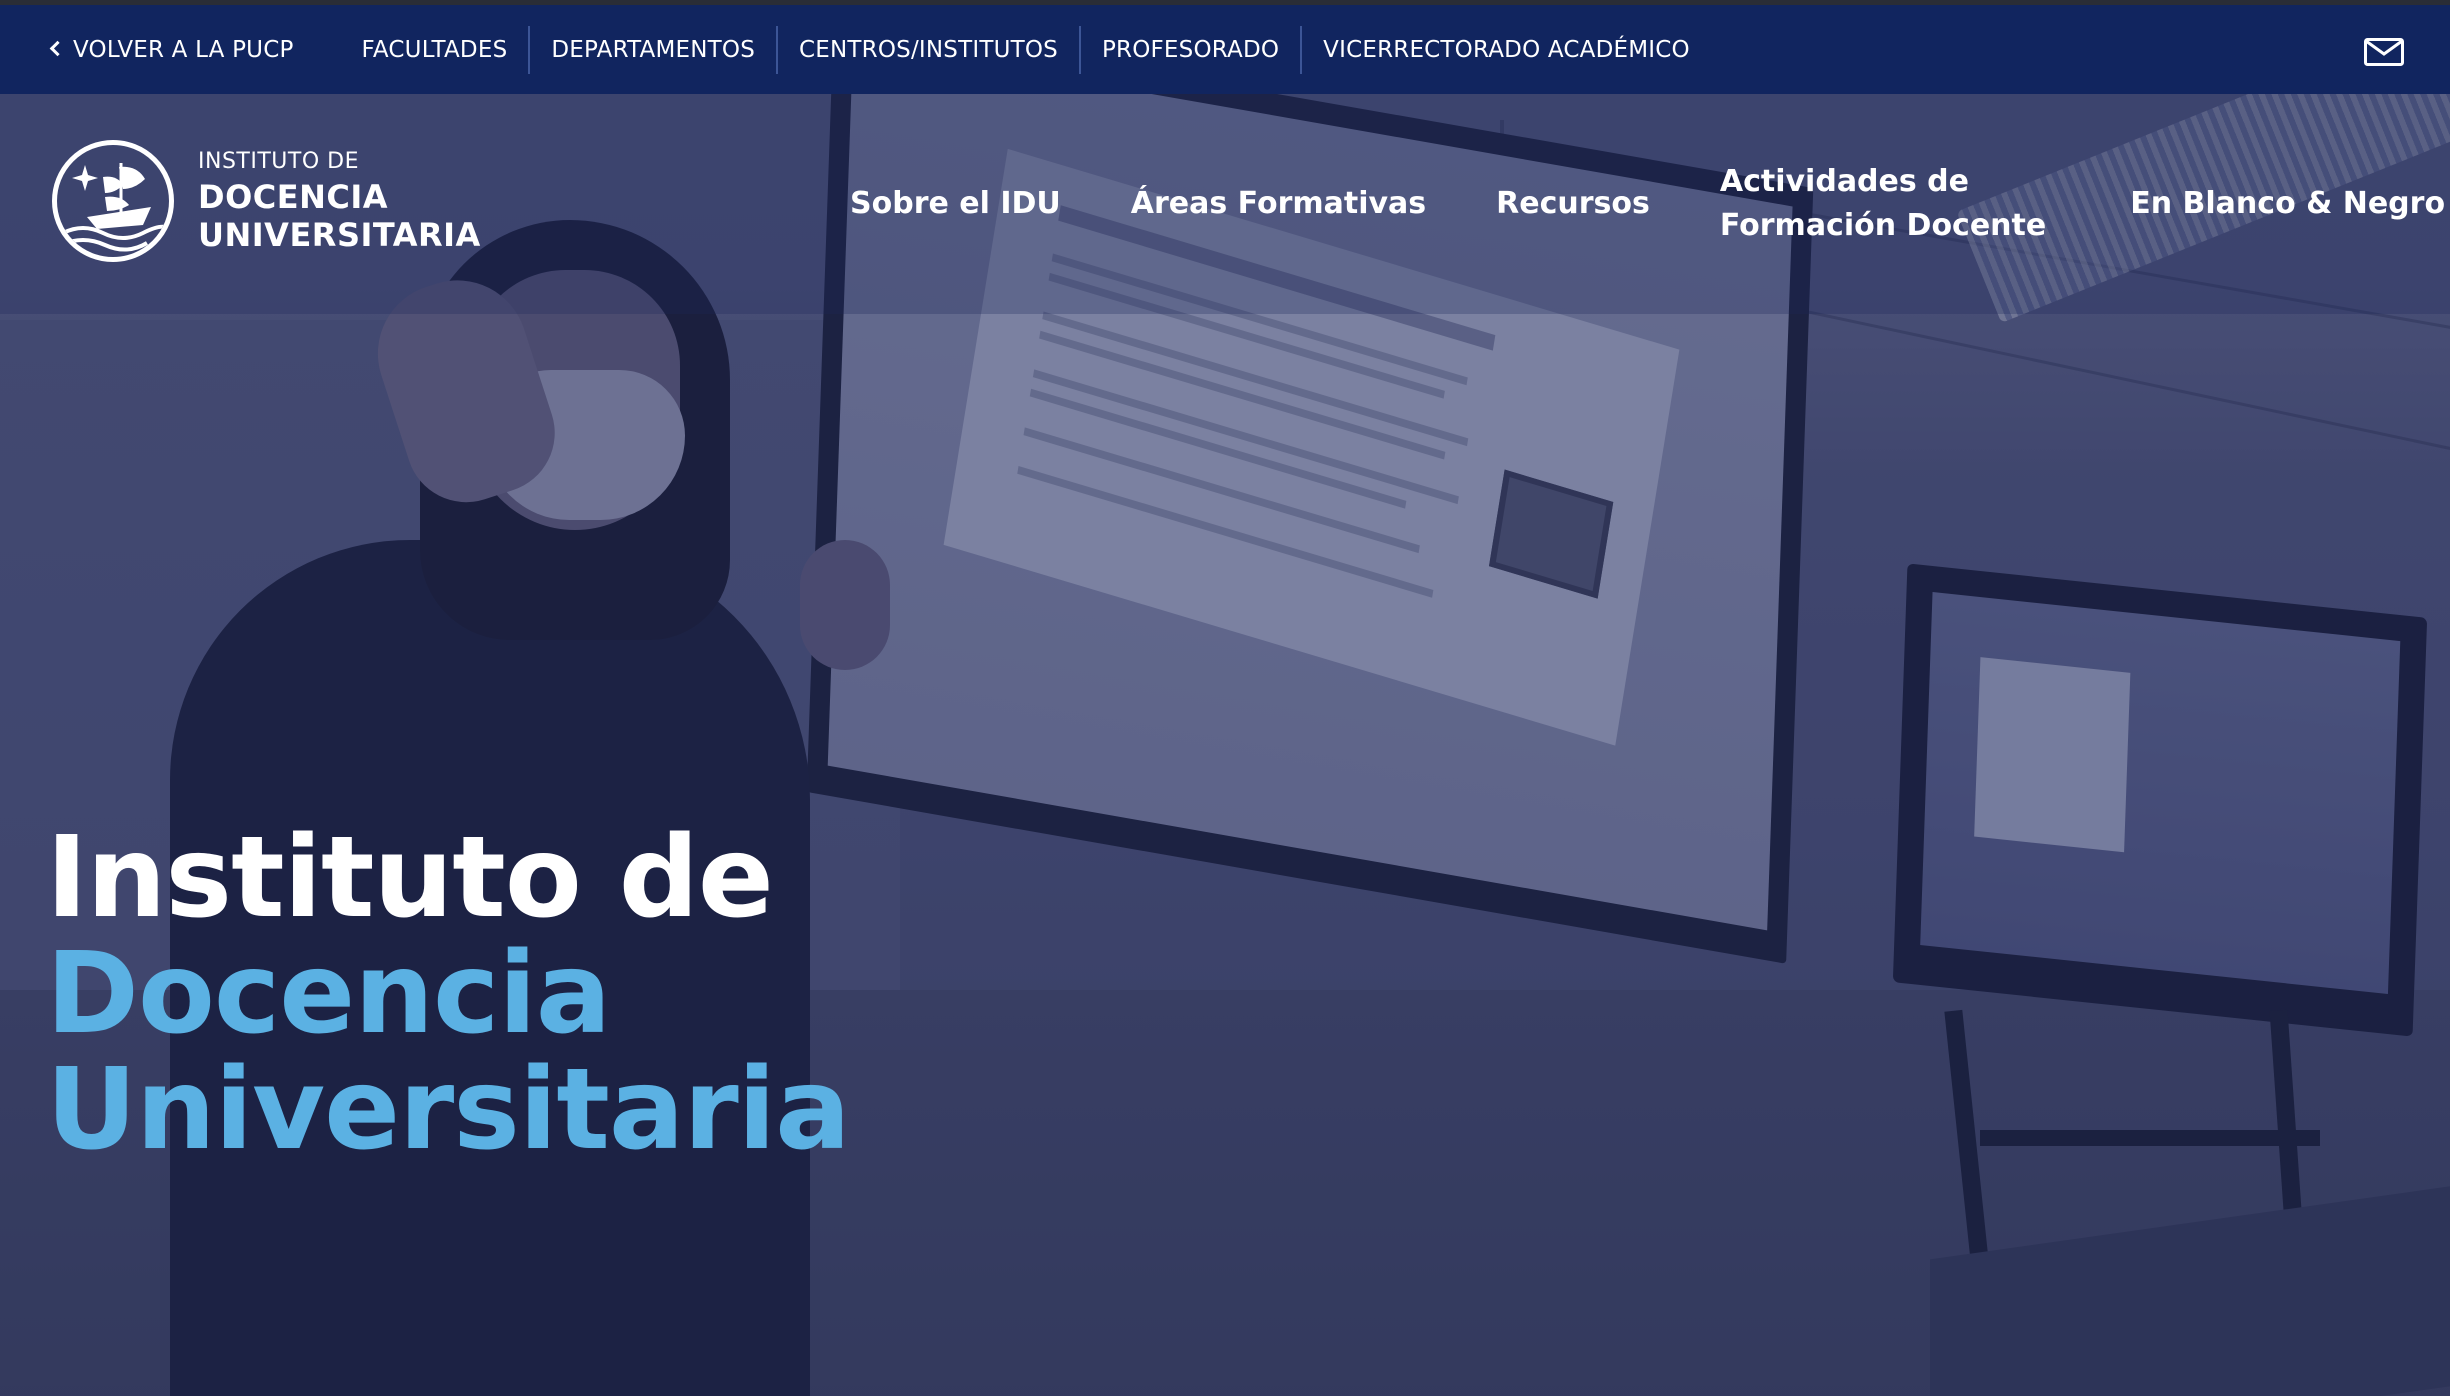 This screenshot has width=2450, height=1396. Describe the element at coordinates (113, 201) in the screenshot. I see `ship-logo-icon` at that location.